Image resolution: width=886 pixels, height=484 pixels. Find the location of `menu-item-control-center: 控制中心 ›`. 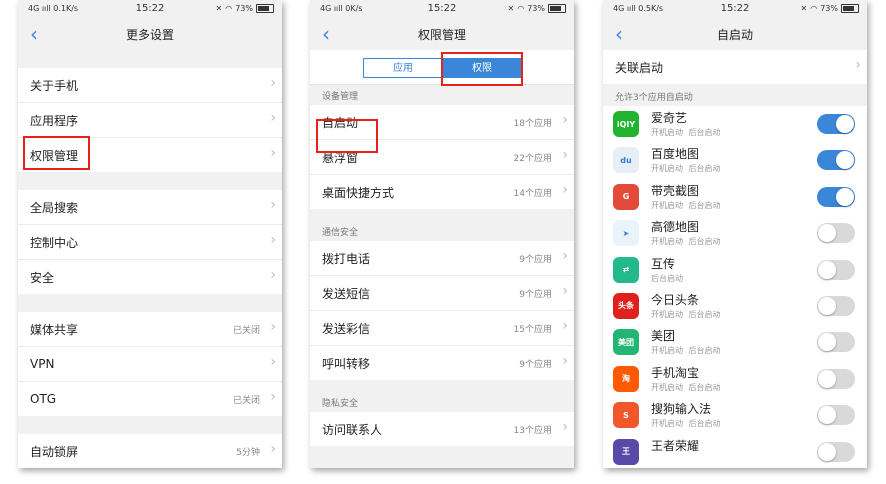

menu-item-control-center: 控制中心 › is located at coordinates (150, 241).